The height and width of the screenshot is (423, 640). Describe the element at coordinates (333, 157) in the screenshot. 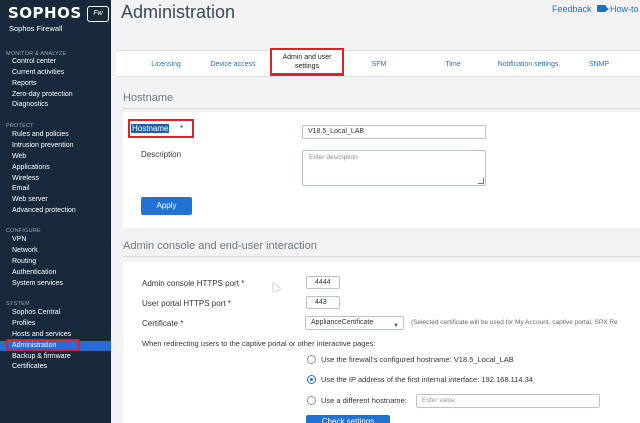

I see `description-placeholder: Enter description` at that location.